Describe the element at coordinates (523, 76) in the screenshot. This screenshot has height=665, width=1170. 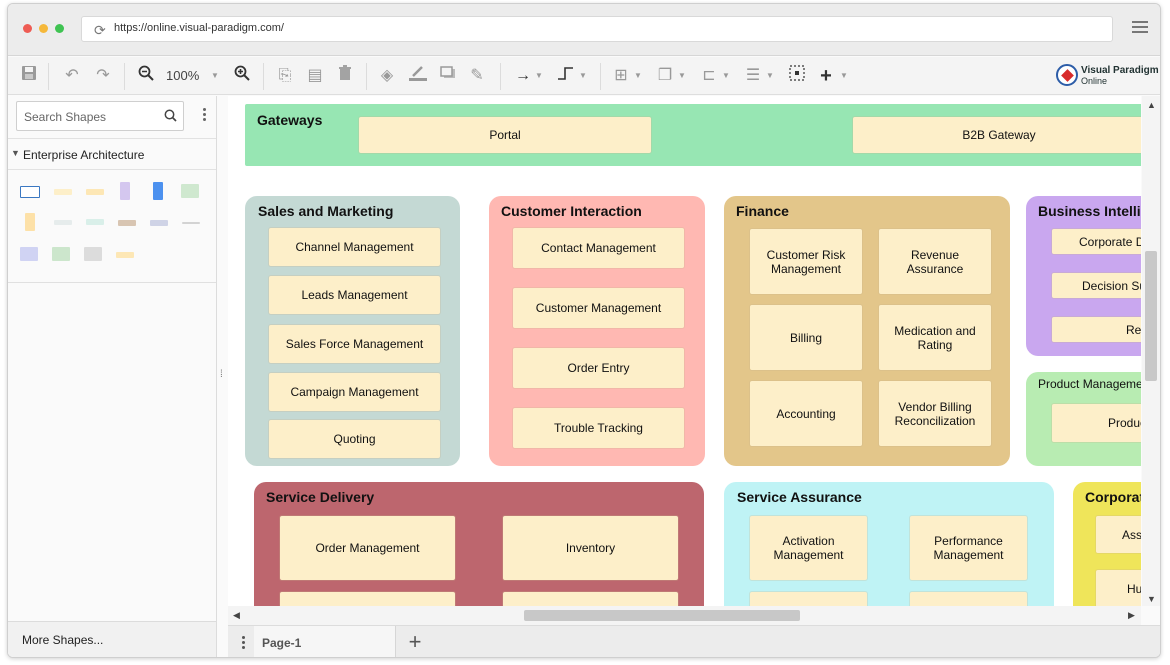
I see `connector-style-icon: →` at that location.